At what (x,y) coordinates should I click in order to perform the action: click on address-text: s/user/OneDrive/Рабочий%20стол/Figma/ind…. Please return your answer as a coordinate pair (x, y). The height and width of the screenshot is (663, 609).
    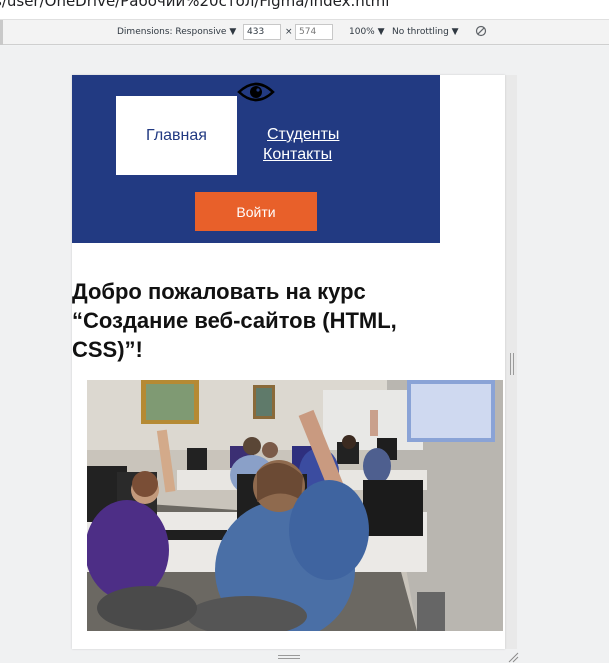
    Looking at the image, I should click on (194, 5).